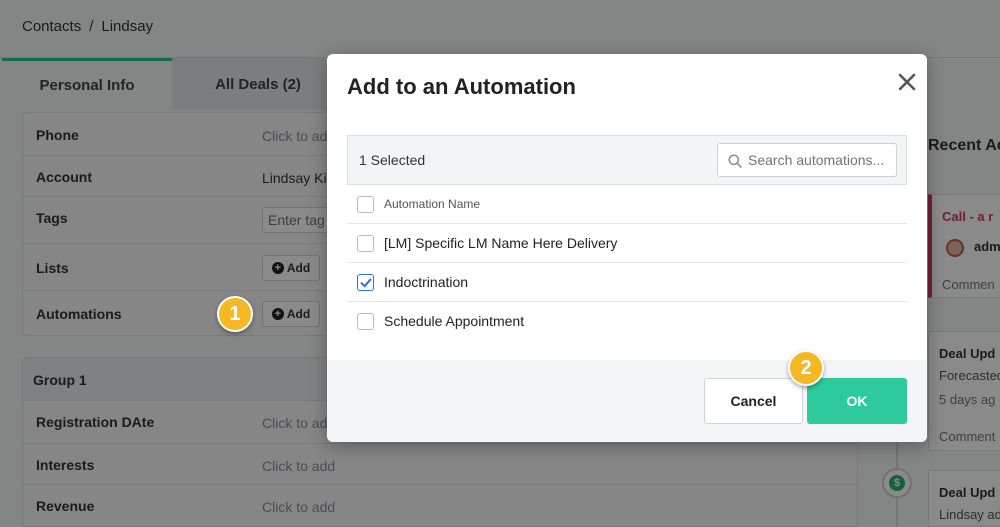 The image size is (1000, 527). I want to click on automation-name: Indoctrination, so click(426, 282).